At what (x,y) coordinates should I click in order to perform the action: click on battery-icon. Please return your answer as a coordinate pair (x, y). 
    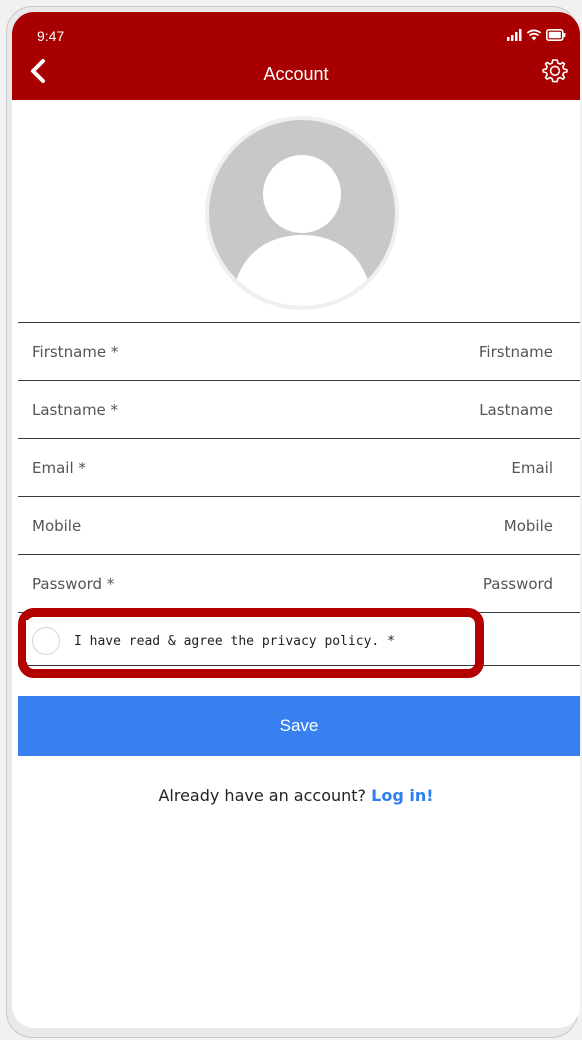
    Looking at the image, I should click on (556, 35).